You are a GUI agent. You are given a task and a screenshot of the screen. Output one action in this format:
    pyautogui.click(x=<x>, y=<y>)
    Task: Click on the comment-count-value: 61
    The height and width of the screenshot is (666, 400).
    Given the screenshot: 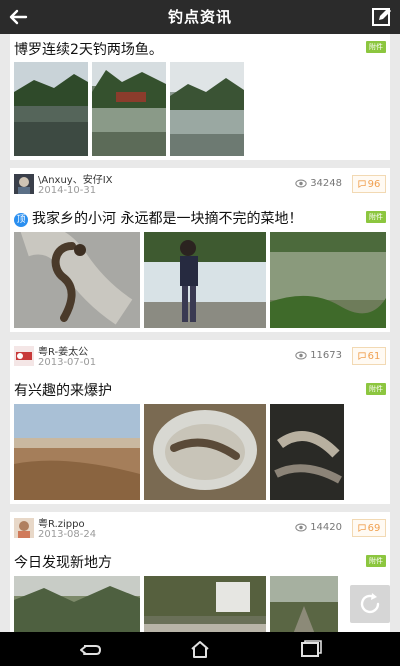 What is the action you would take?
    pyautogui.click(x=374, y=356)
    